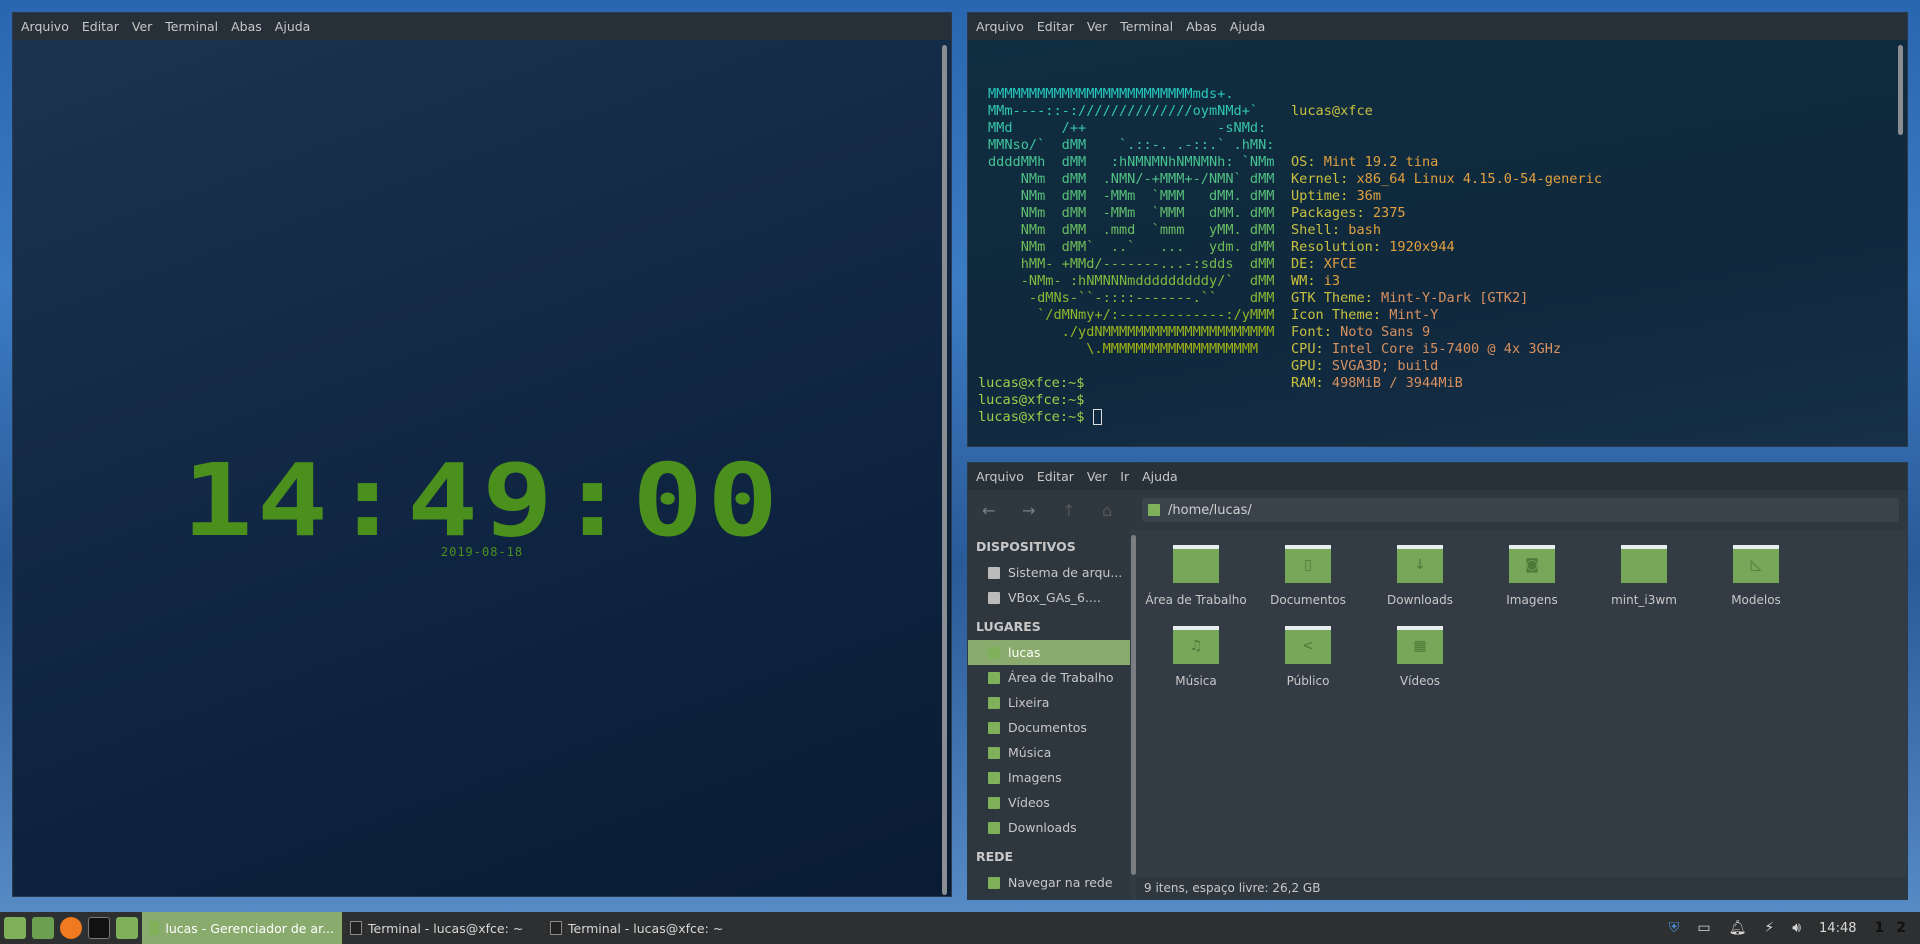  Describe the element at coordinates (1446, 162) in the screenshot. I see `info-line: OS: Mint 19.2 tina` at that location.